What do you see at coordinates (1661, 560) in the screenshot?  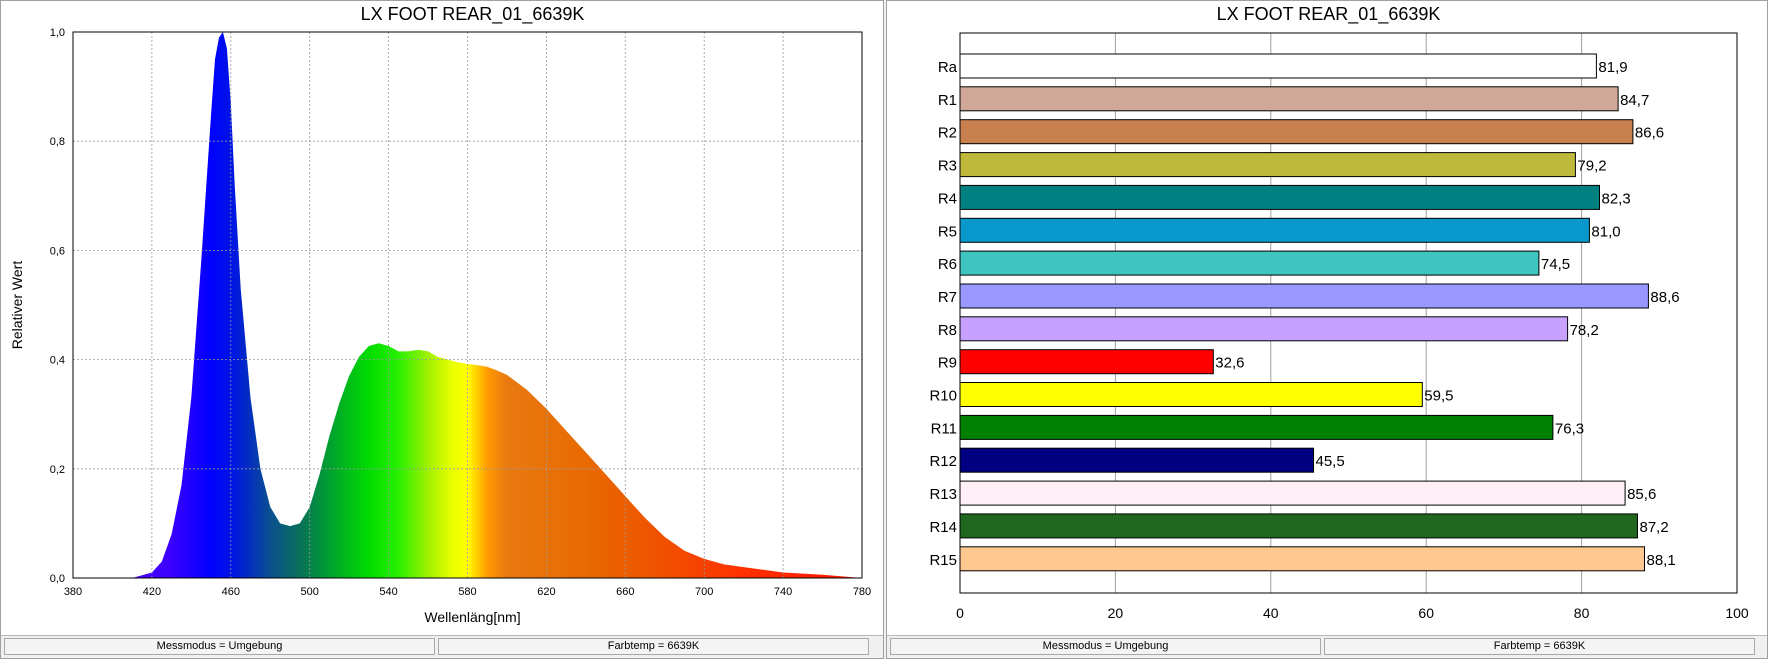 I see `value-label: 88,1` at bounding box center [1661, 560].